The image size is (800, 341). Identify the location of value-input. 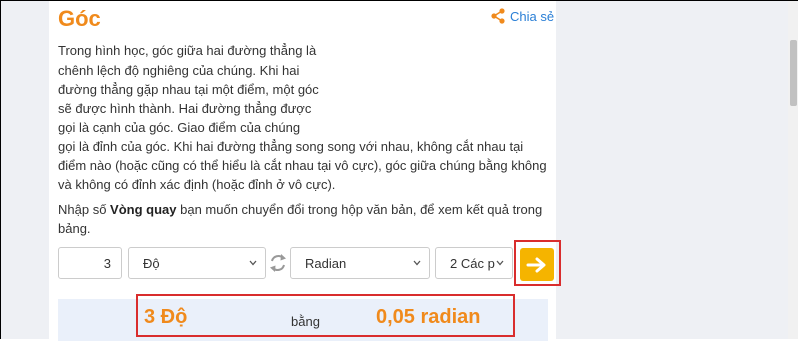
(90, 263).